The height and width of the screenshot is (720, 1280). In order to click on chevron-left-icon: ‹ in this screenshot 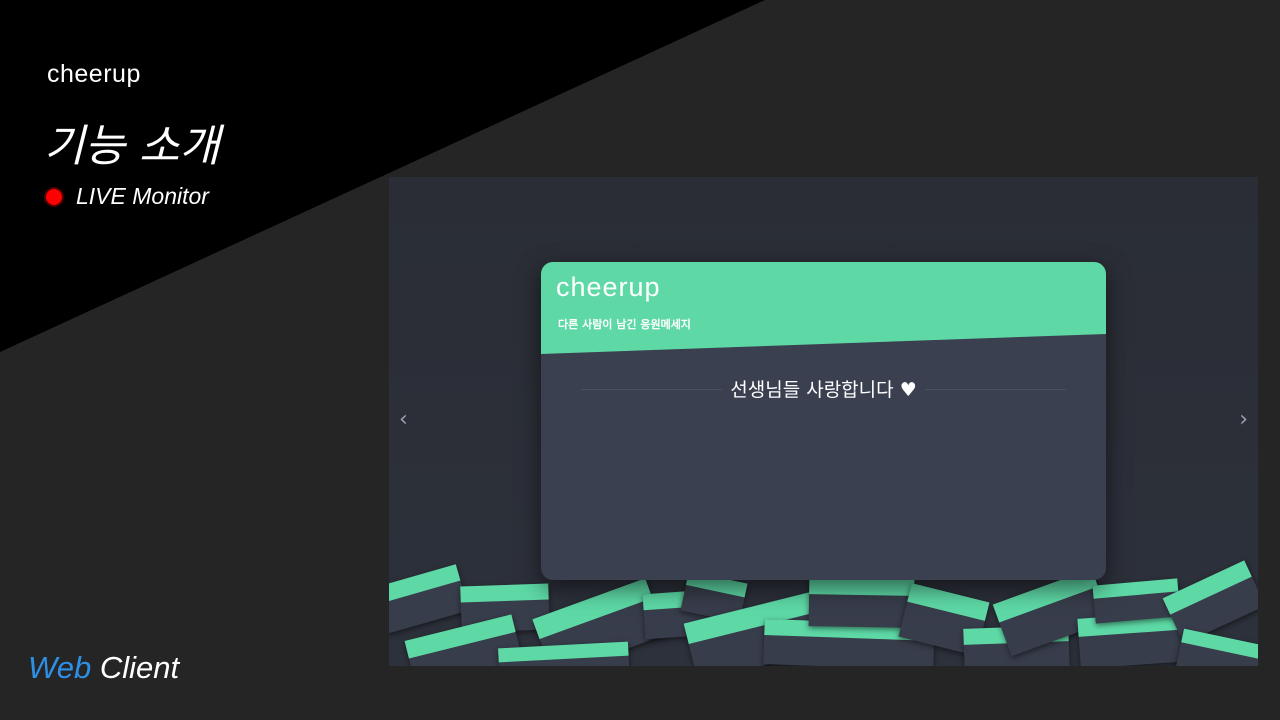, I will do `click(403, 419)`.